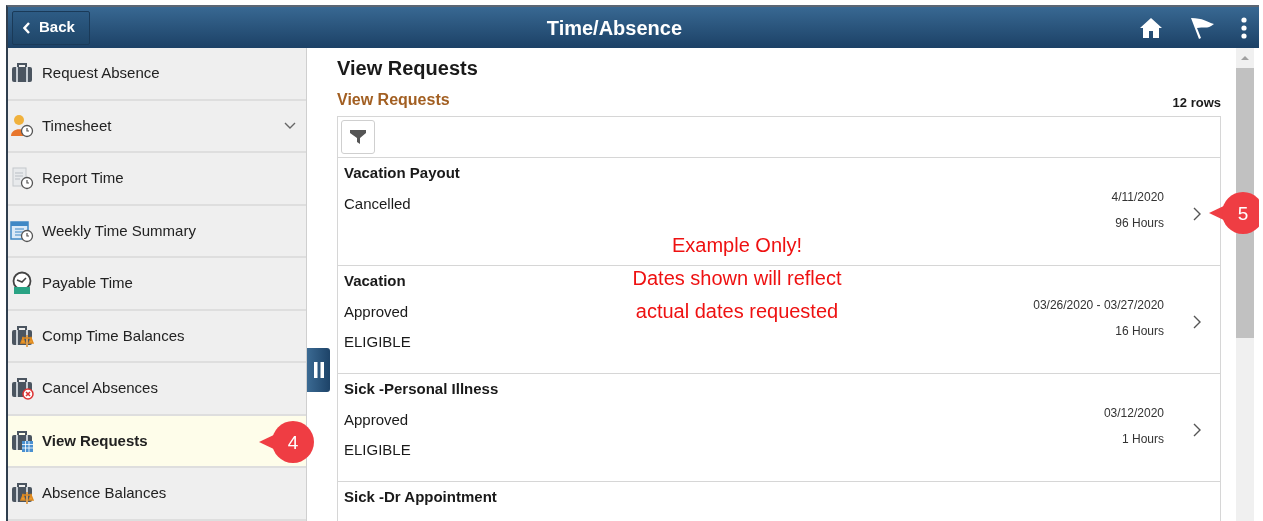 The image size is (1263, 521). I want to click on filter-icon, so click(358, 137).